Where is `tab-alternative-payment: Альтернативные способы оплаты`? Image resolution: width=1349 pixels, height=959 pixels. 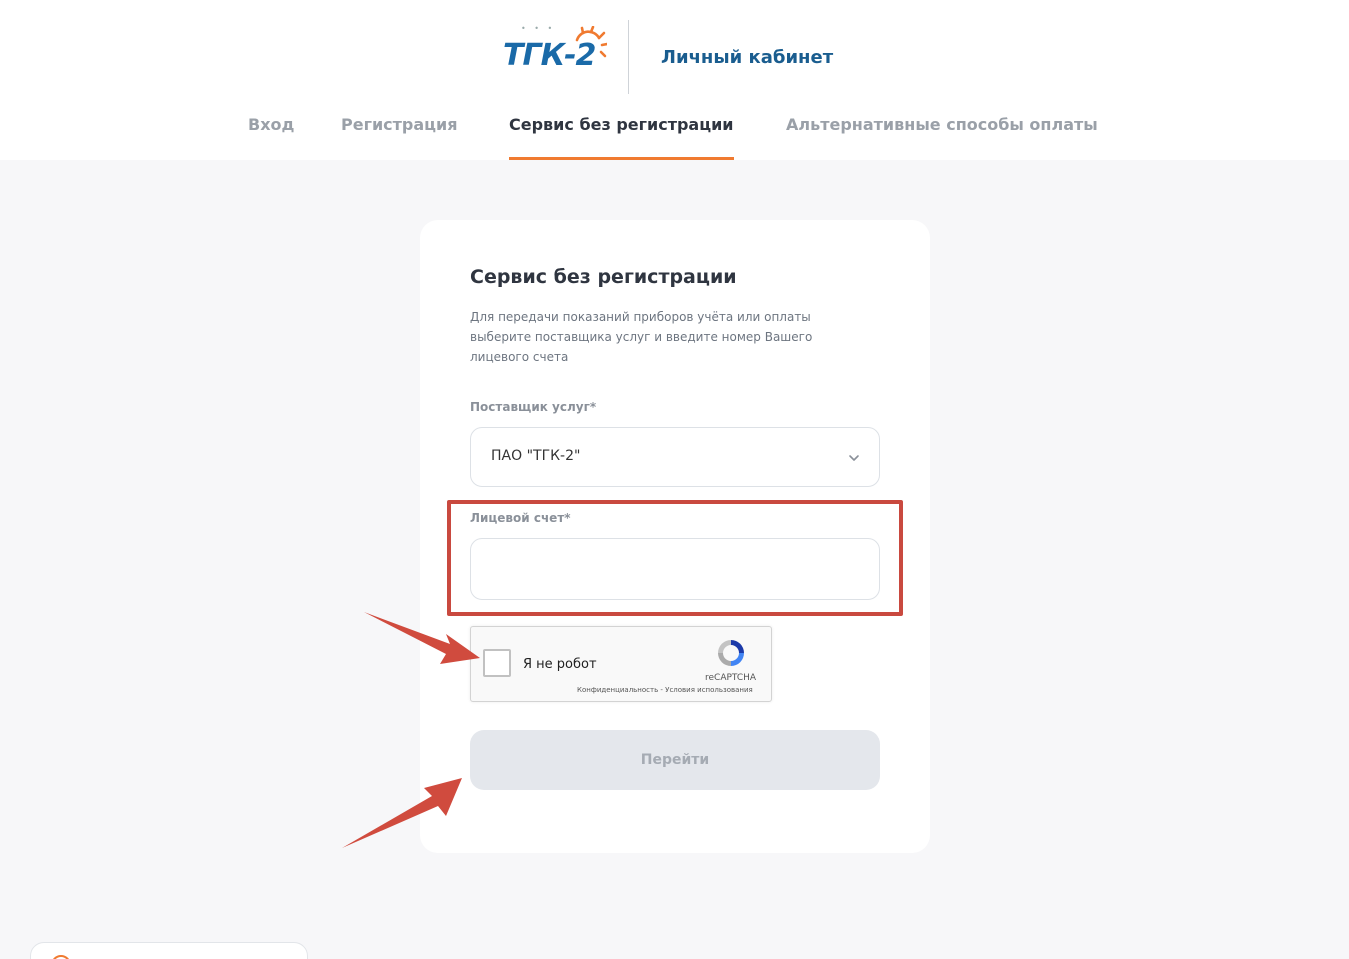 tab-alternative-payment: Альтернативные способы оплаты is located at coordinates (942, 136).